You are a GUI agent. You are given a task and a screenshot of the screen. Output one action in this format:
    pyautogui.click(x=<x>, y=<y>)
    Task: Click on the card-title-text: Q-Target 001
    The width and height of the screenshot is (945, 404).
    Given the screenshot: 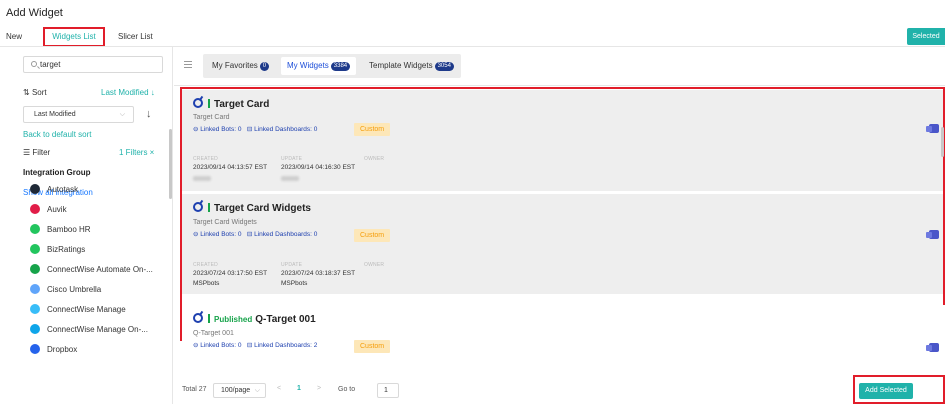 What is the action you would take?
    pyautogui.click(x=285, y=319)
    